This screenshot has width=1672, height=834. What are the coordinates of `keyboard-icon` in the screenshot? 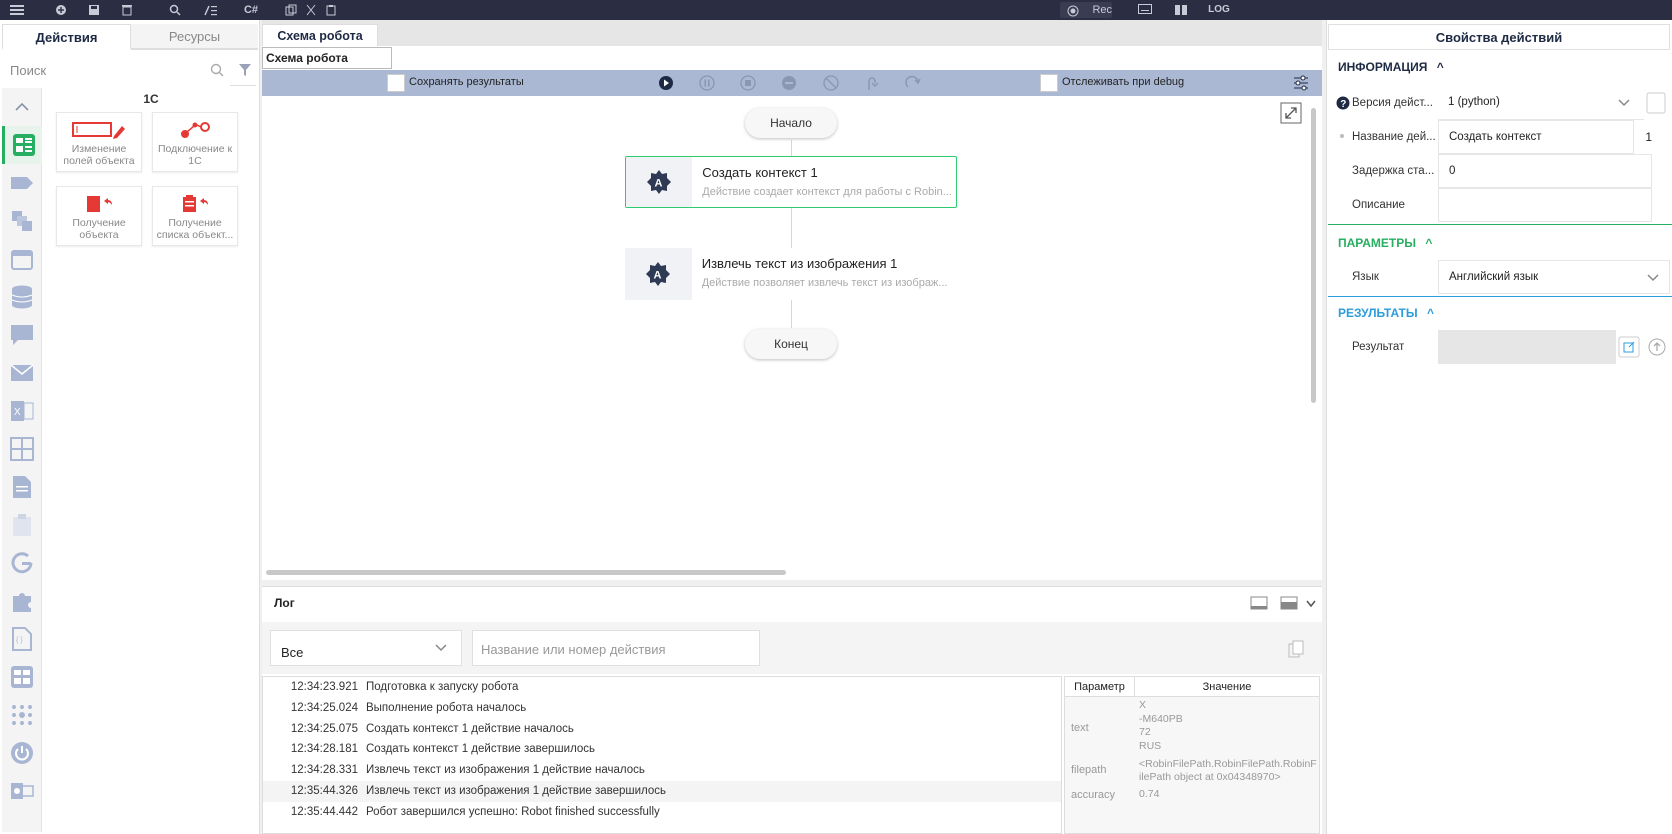 It's located at (1145, 10).